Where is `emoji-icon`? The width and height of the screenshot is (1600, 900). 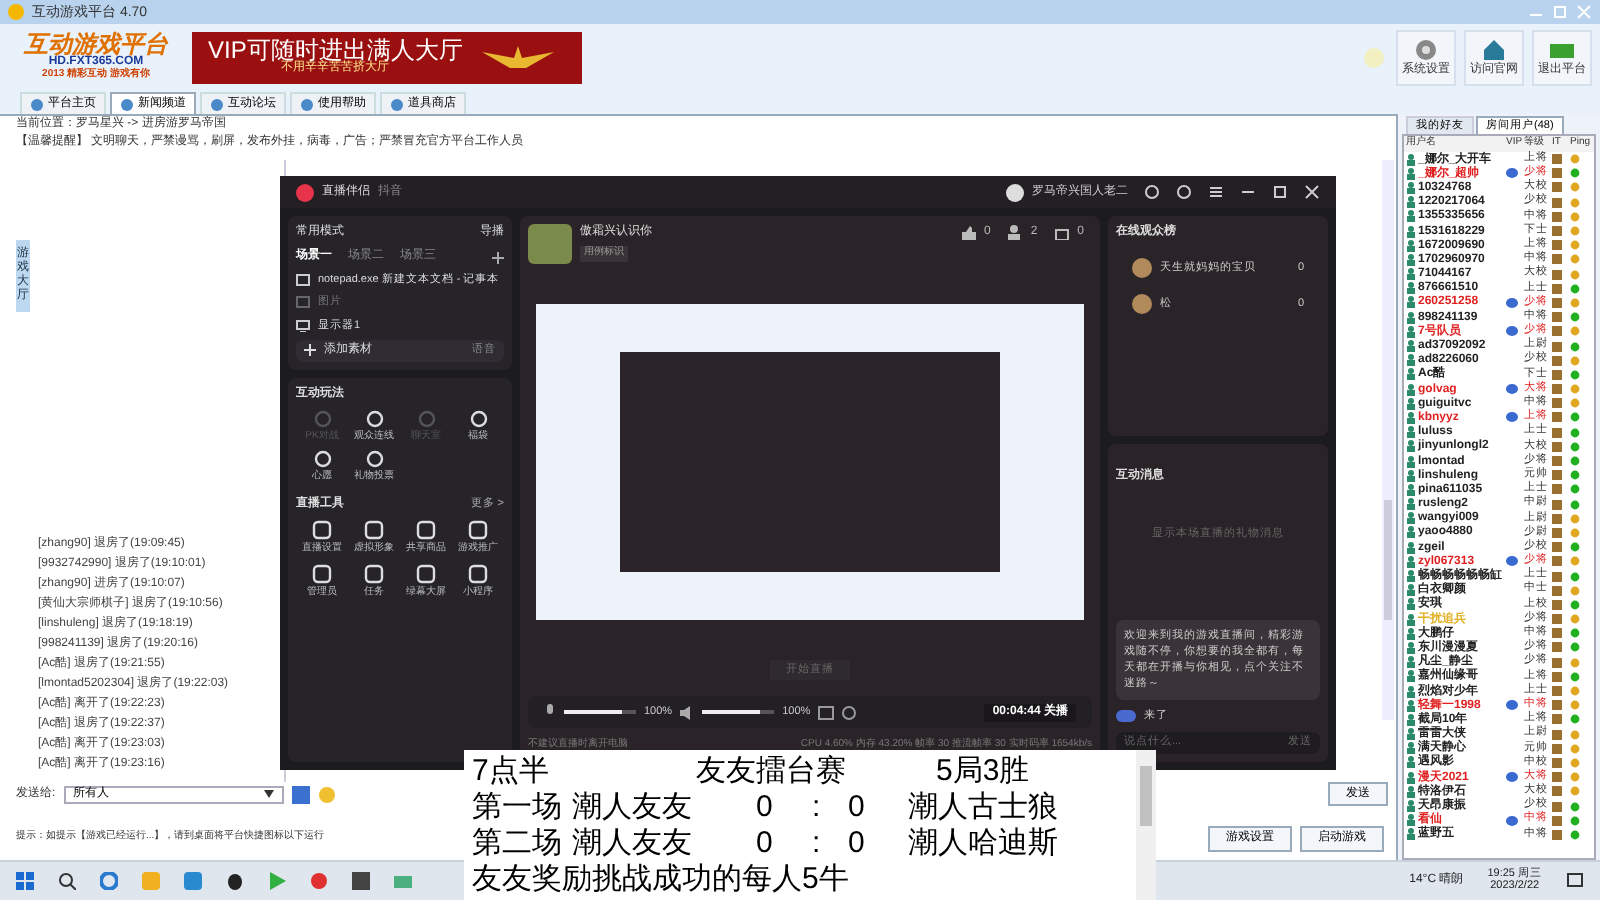
emoji-icon is located at coordinates (326, 794).